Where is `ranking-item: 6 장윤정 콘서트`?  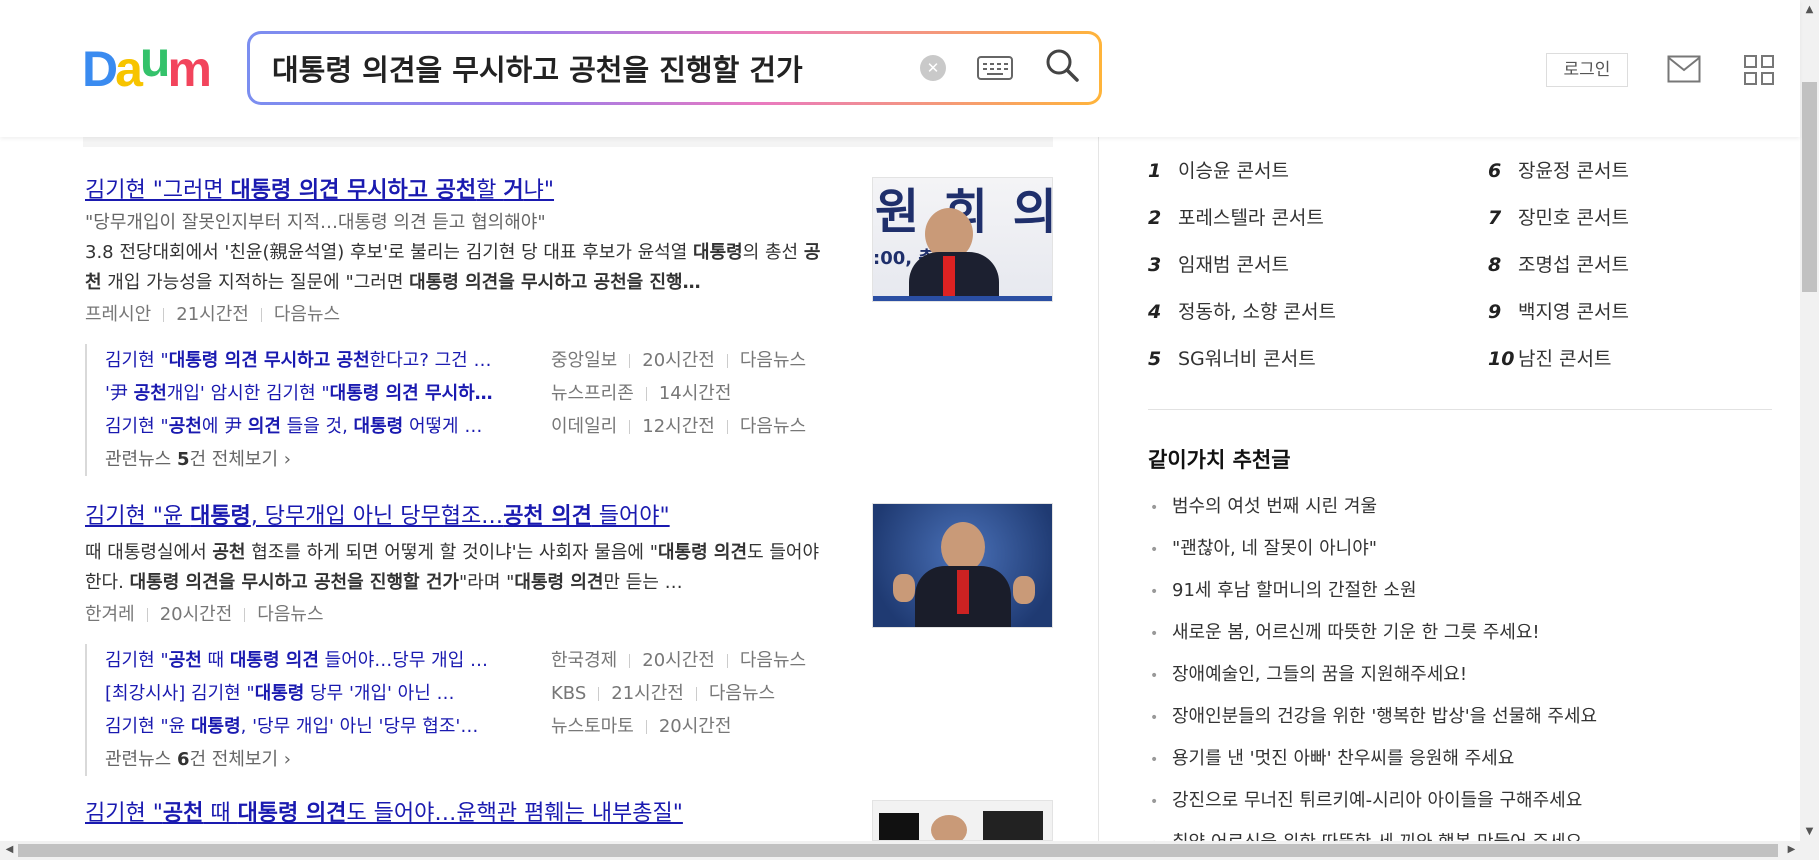 ranking-item: 6 장윤정 콘서트 is located at coordinates (1558, 171).